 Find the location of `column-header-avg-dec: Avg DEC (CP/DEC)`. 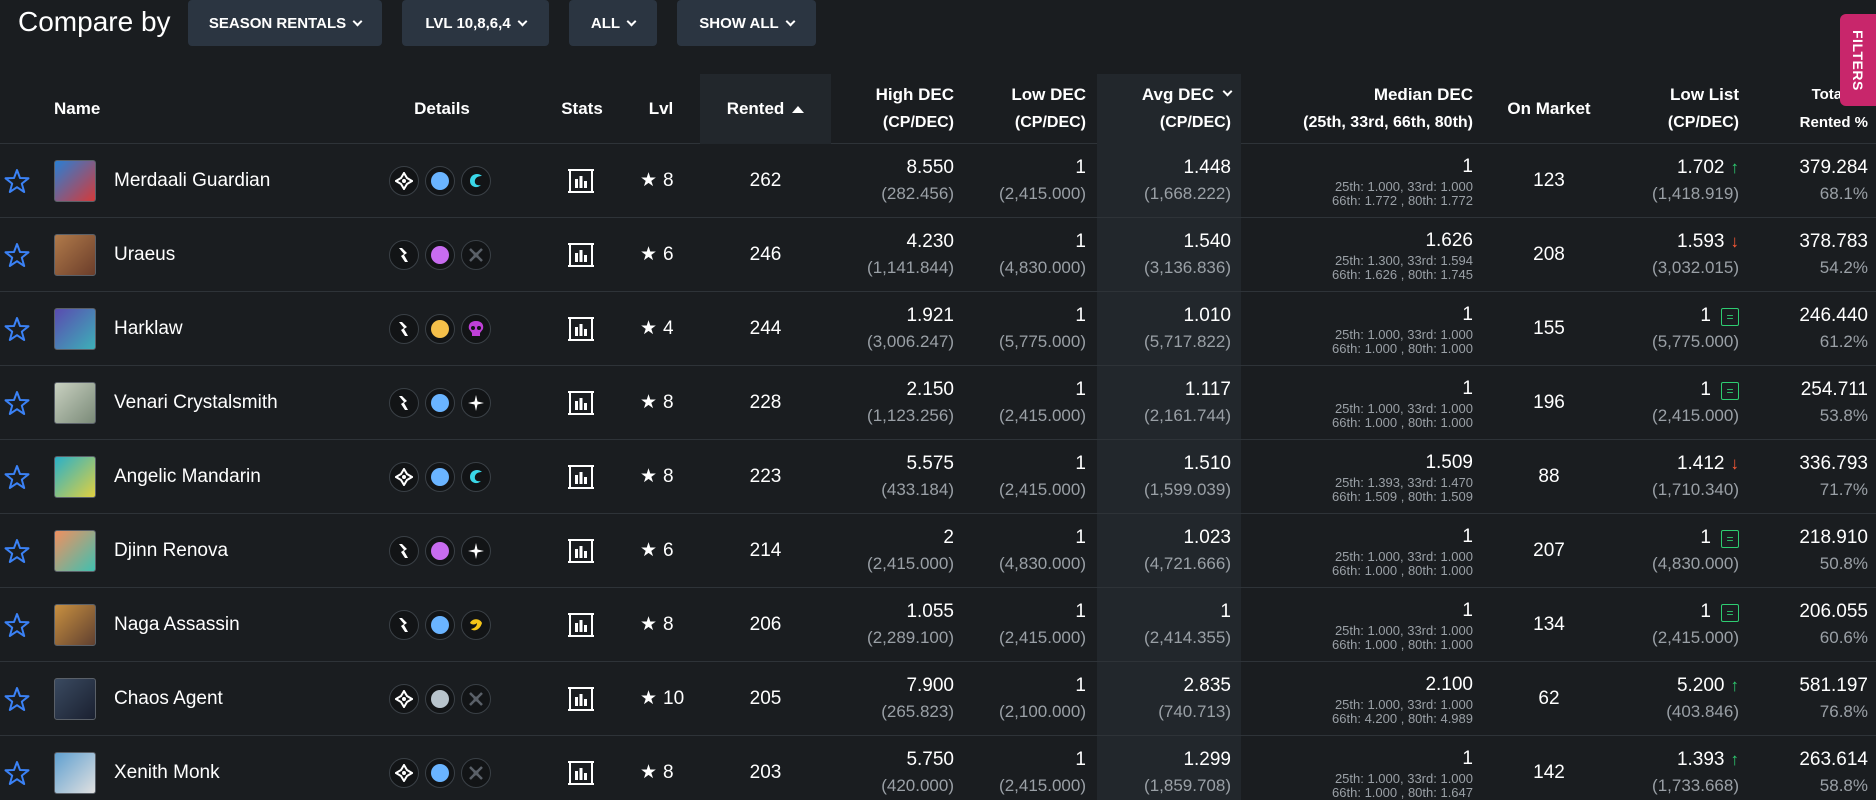

column-header-avg-dec: Avg DEC (CP/DEC) is located at coordinates (1169, 109).